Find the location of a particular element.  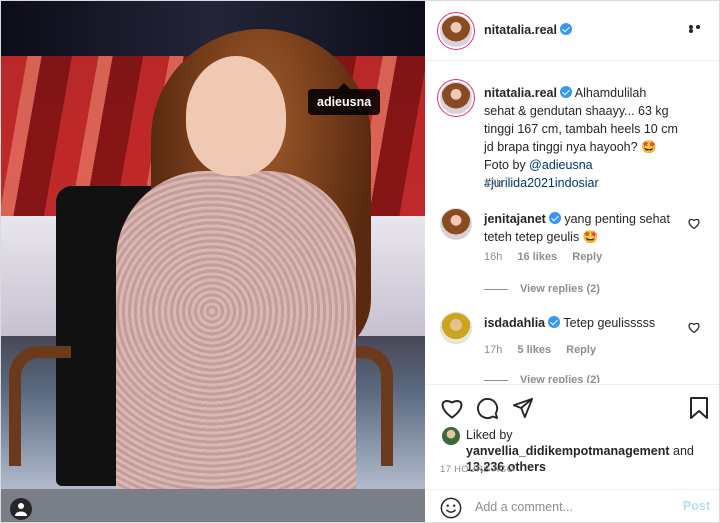

likes-prefix: Liked by is located at coordinates (489, 435).